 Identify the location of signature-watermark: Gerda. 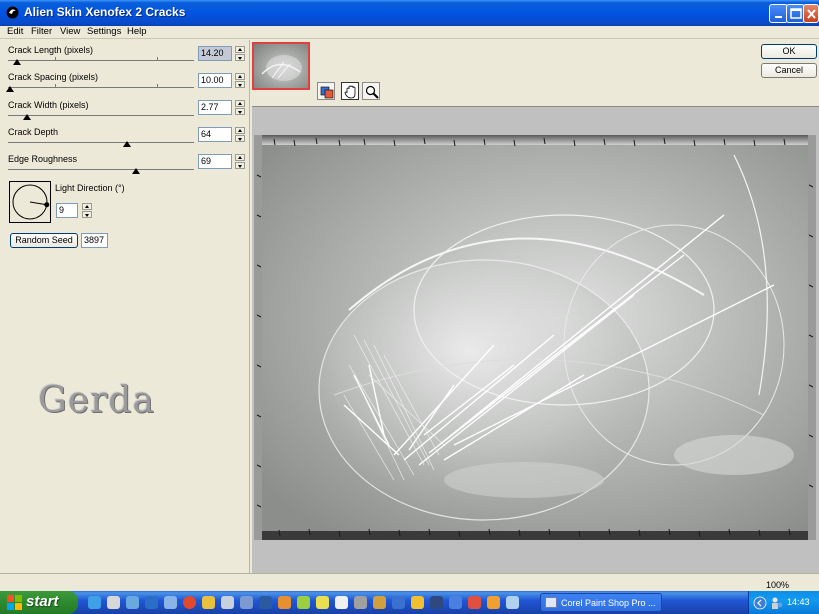
(96, 400).